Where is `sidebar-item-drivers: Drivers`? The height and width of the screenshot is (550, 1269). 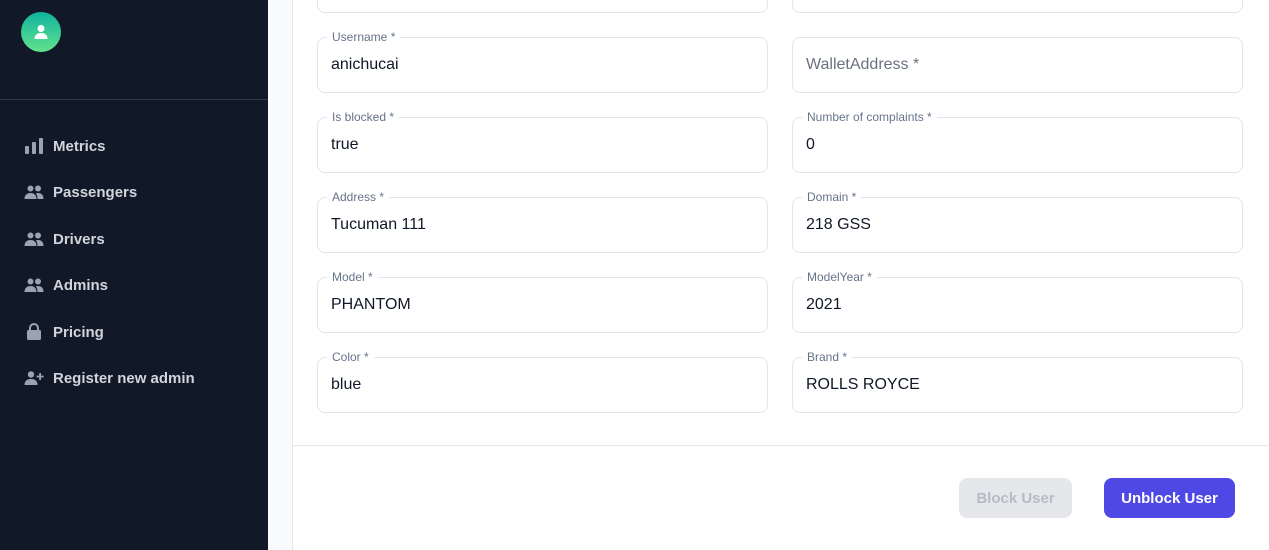 sidebar-item-drivers: Drivers is located at coordinates (139, 239).